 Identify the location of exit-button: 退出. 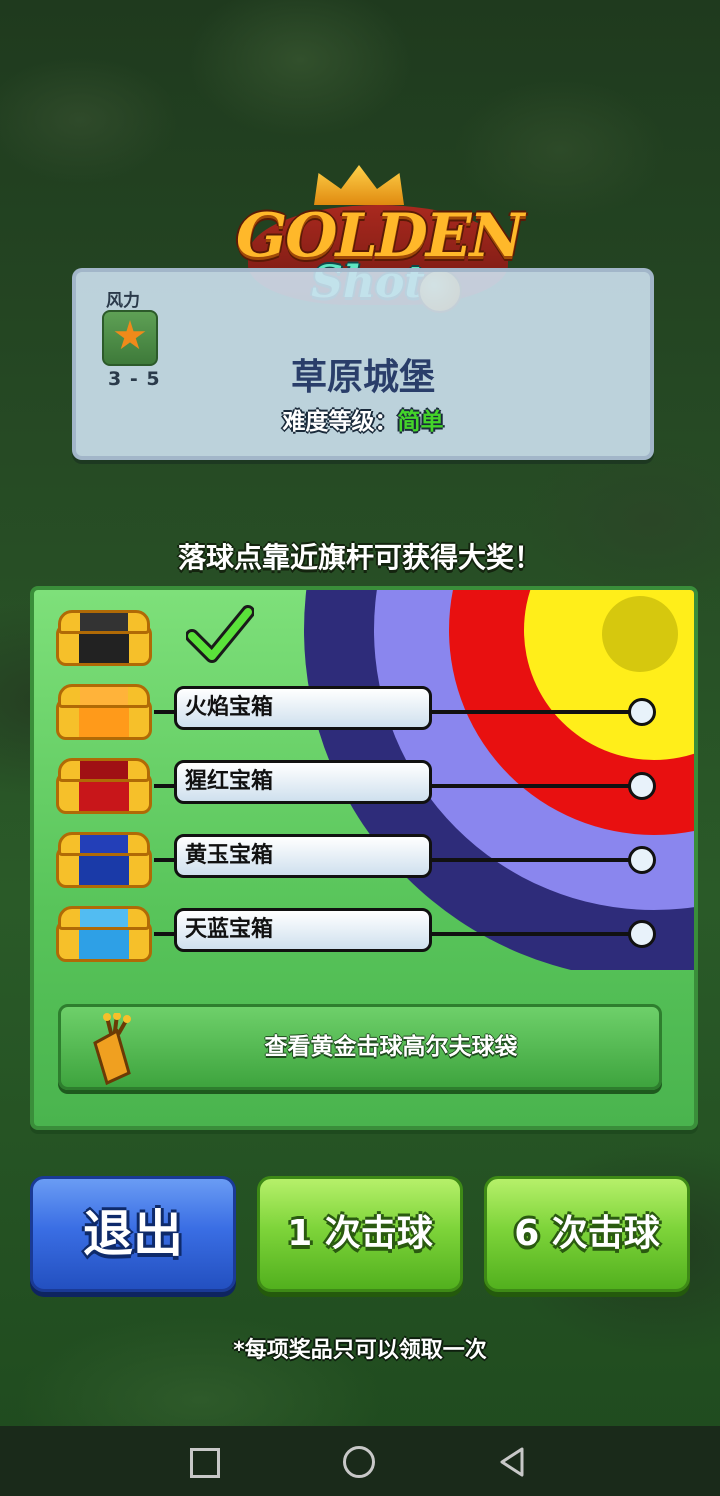
(133, 1234).